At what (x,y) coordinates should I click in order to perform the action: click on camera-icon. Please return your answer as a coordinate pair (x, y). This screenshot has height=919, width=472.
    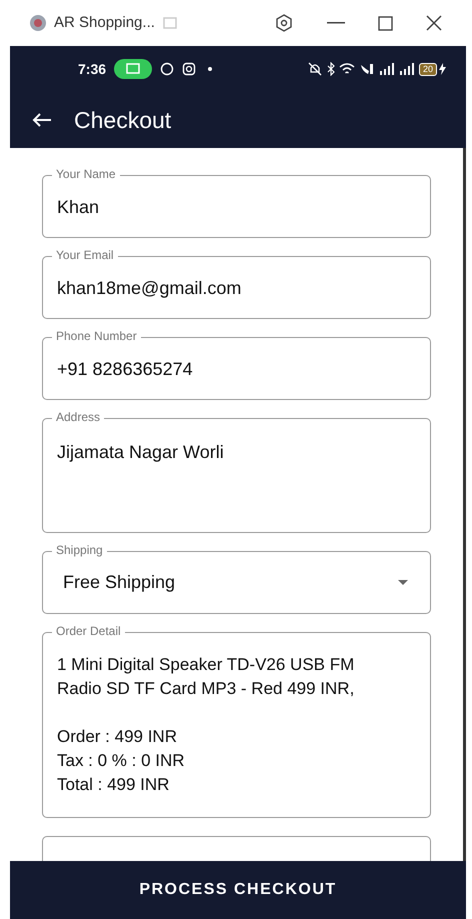
    Looking at the image, I should click on (189, 69).